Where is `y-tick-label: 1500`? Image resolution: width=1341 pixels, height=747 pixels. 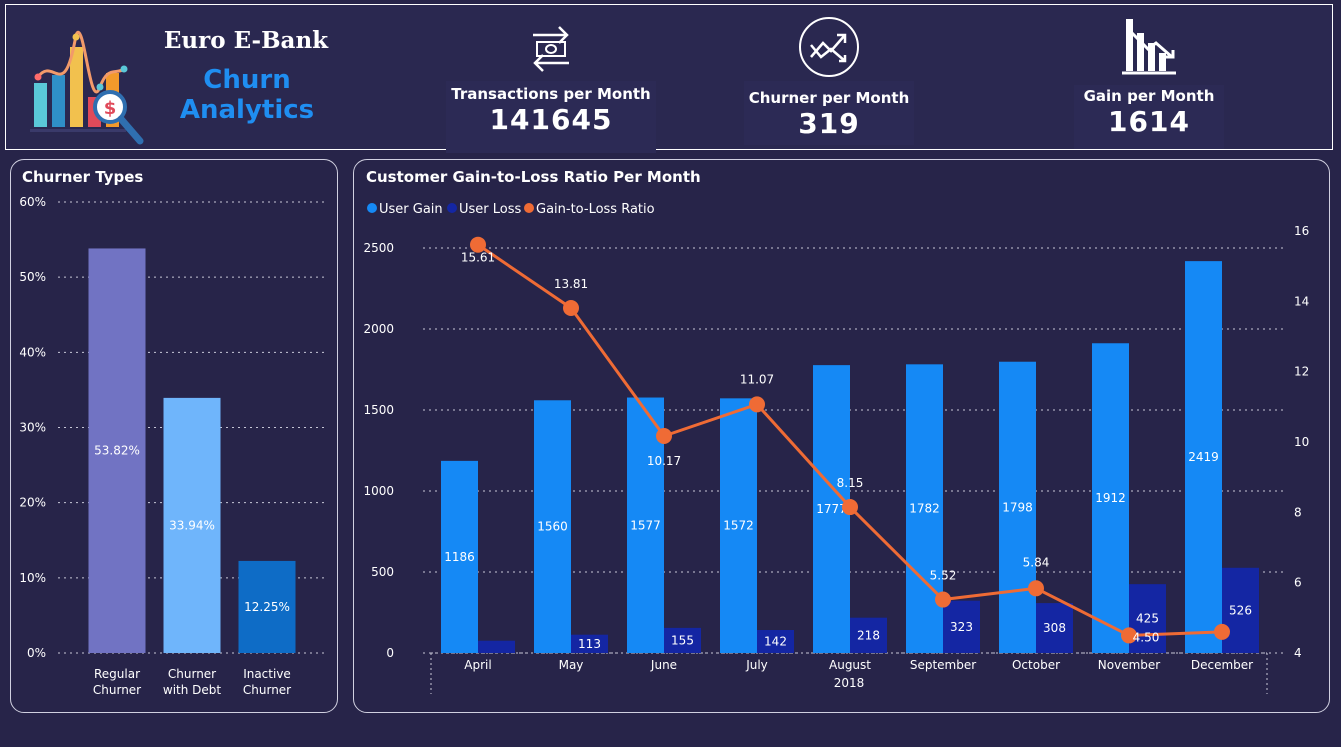
y-tick-label: 1500 is located at coordinates (378, 410).